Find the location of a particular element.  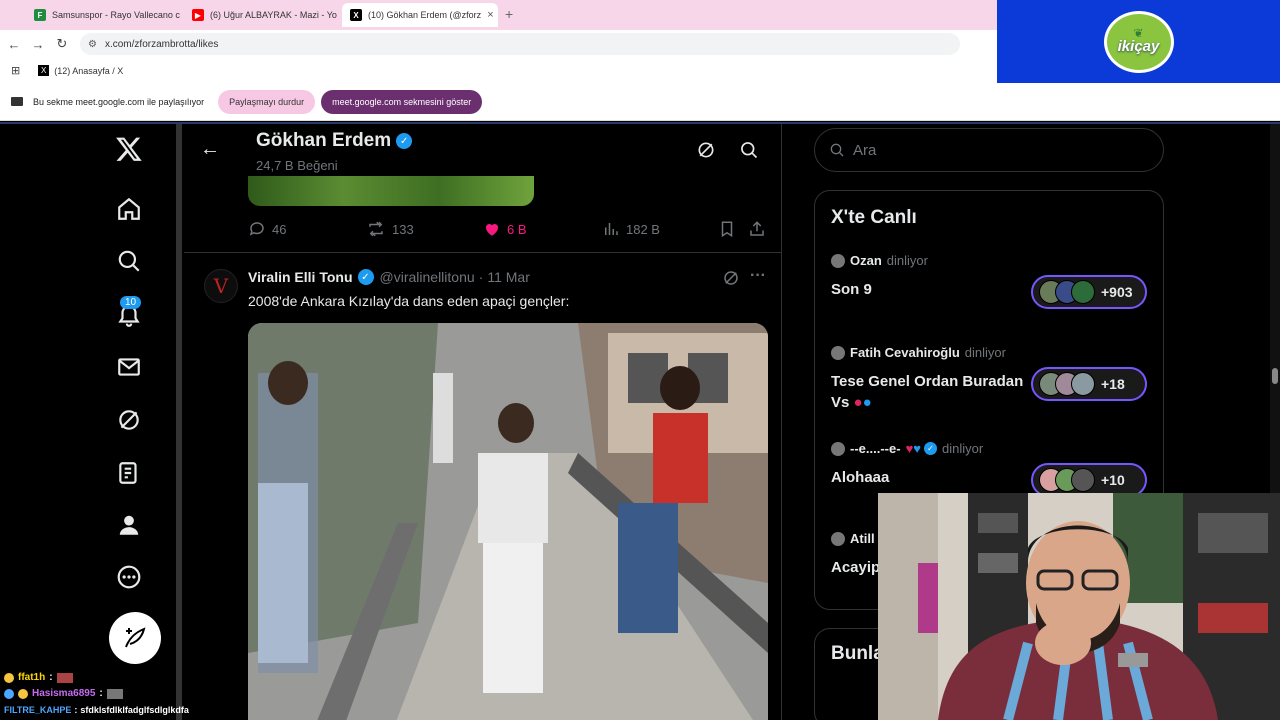

like-button: 6 B is located at coordinates (505, 229).